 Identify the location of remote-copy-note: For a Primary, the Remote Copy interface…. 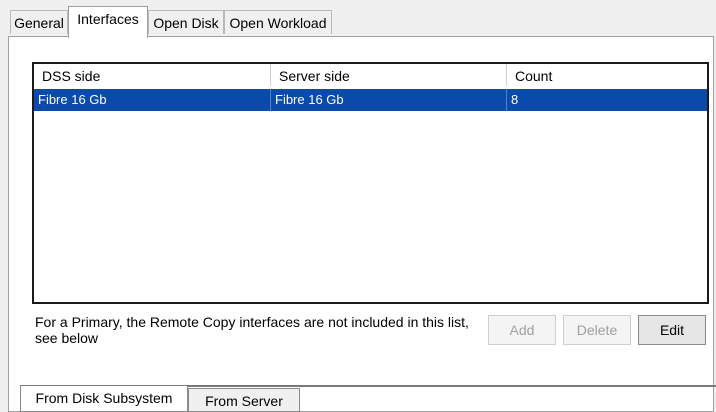
(252, 330).